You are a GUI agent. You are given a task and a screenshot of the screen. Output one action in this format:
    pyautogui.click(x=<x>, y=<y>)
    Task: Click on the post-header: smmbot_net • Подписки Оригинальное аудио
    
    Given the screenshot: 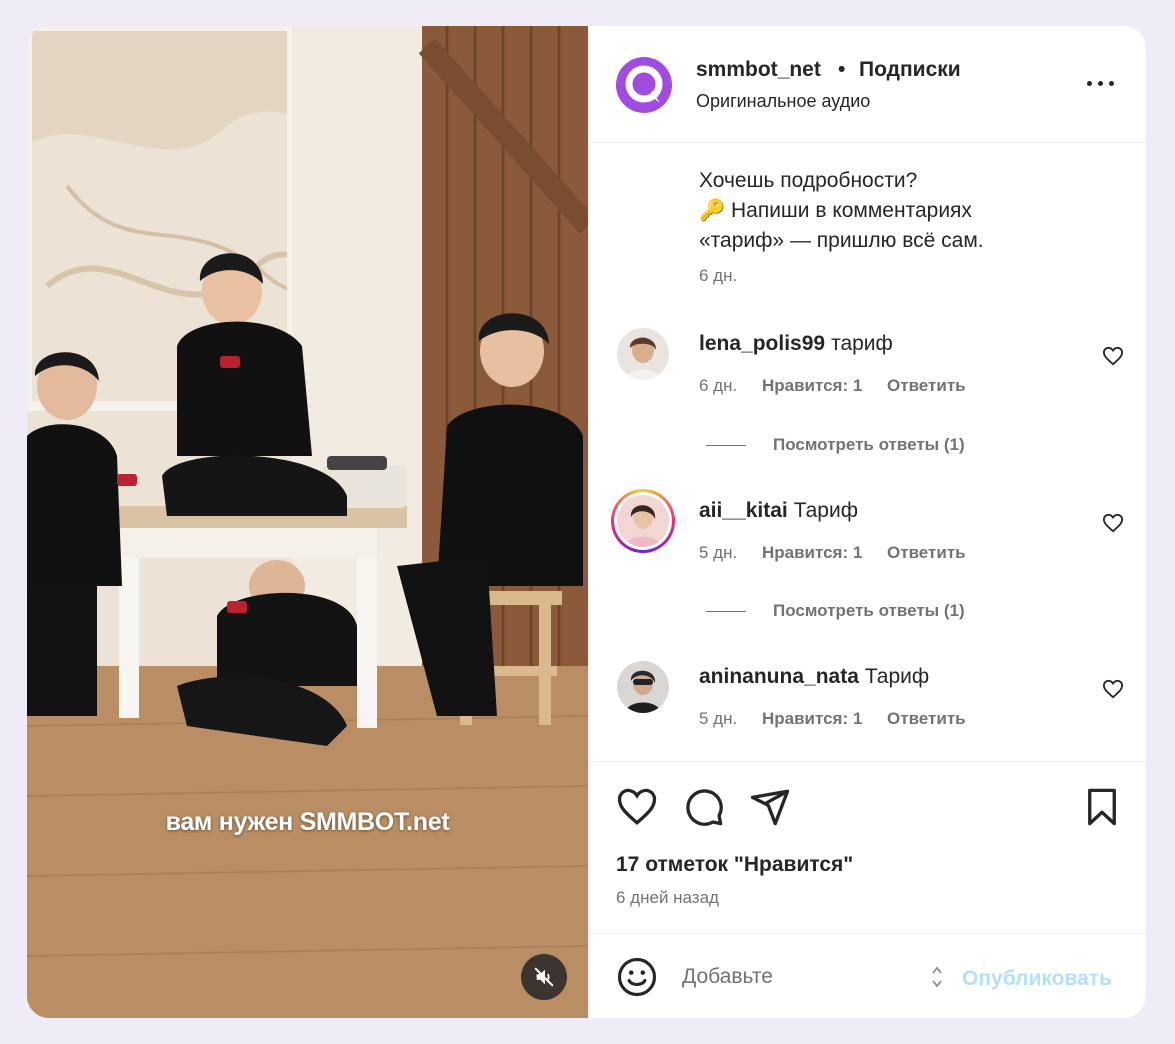 What is the action you would take?
    pyautogui.click(x=867, y=84)
    